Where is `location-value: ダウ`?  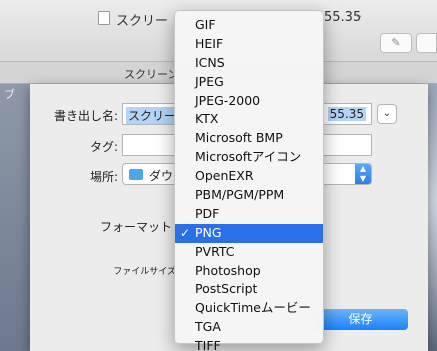 location-value: ダウ is located at coordinates (161, 176).